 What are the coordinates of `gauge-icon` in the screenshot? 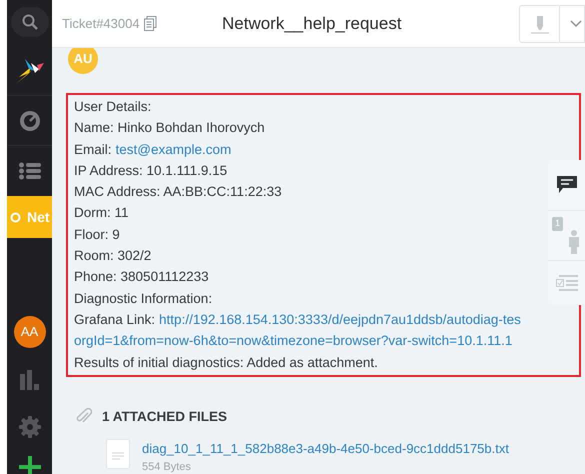 It's located at (29, 121).